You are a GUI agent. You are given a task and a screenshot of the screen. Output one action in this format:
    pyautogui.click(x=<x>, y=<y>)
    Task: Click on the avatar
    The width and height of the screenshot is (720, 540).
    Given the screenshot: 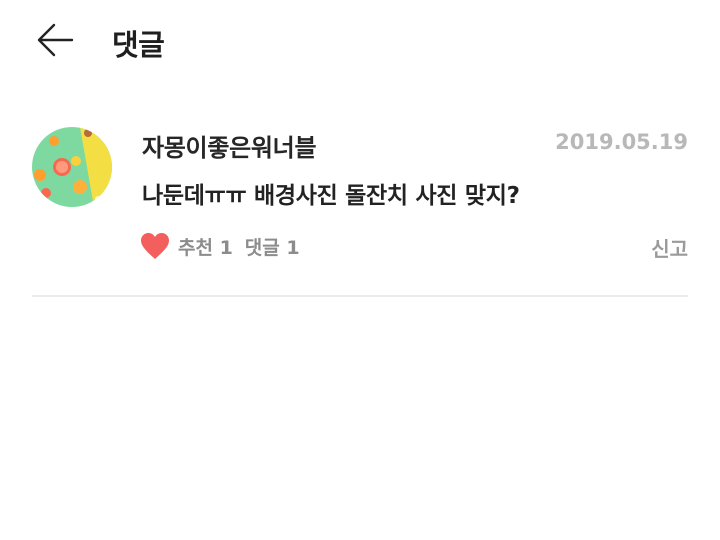 What is the action you would take?
    pyautogui.click(x=72, y=167)
    